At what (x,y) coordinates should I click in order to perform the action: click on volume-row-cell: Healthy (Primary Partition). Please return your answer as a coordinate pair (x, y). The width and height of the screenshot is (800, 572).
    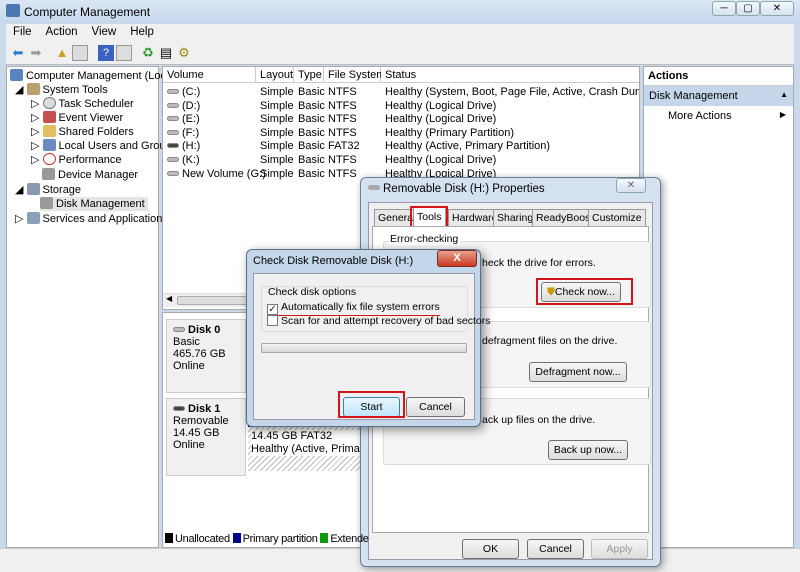
    Looking at the image, I should click on (449, 133).